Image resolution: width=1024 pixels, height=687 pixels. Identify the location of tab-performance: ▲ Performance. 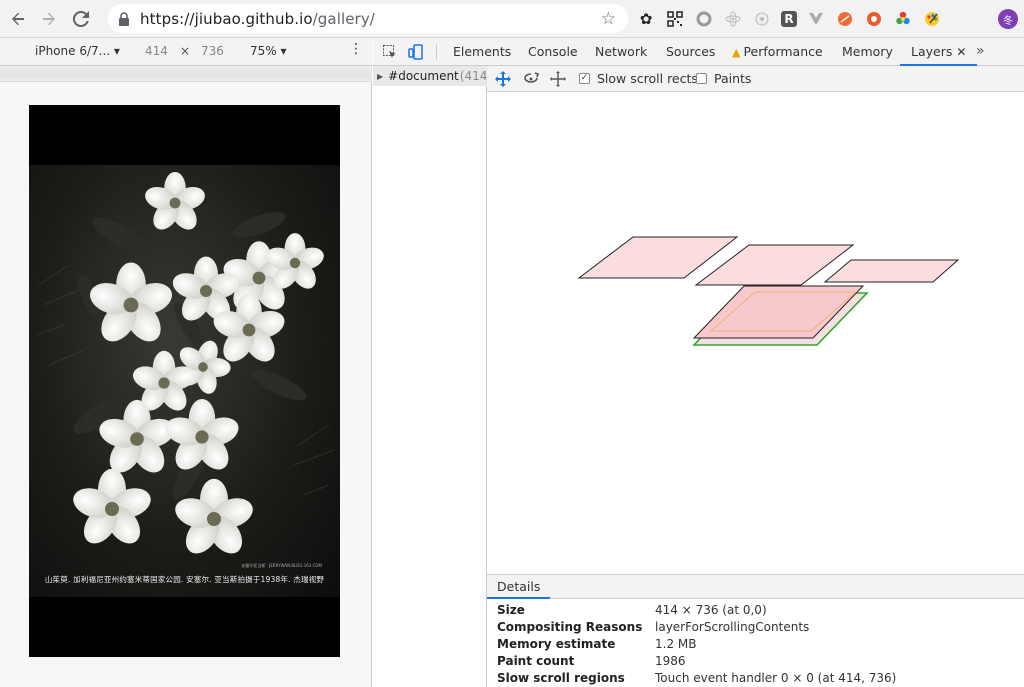
(777, 52).